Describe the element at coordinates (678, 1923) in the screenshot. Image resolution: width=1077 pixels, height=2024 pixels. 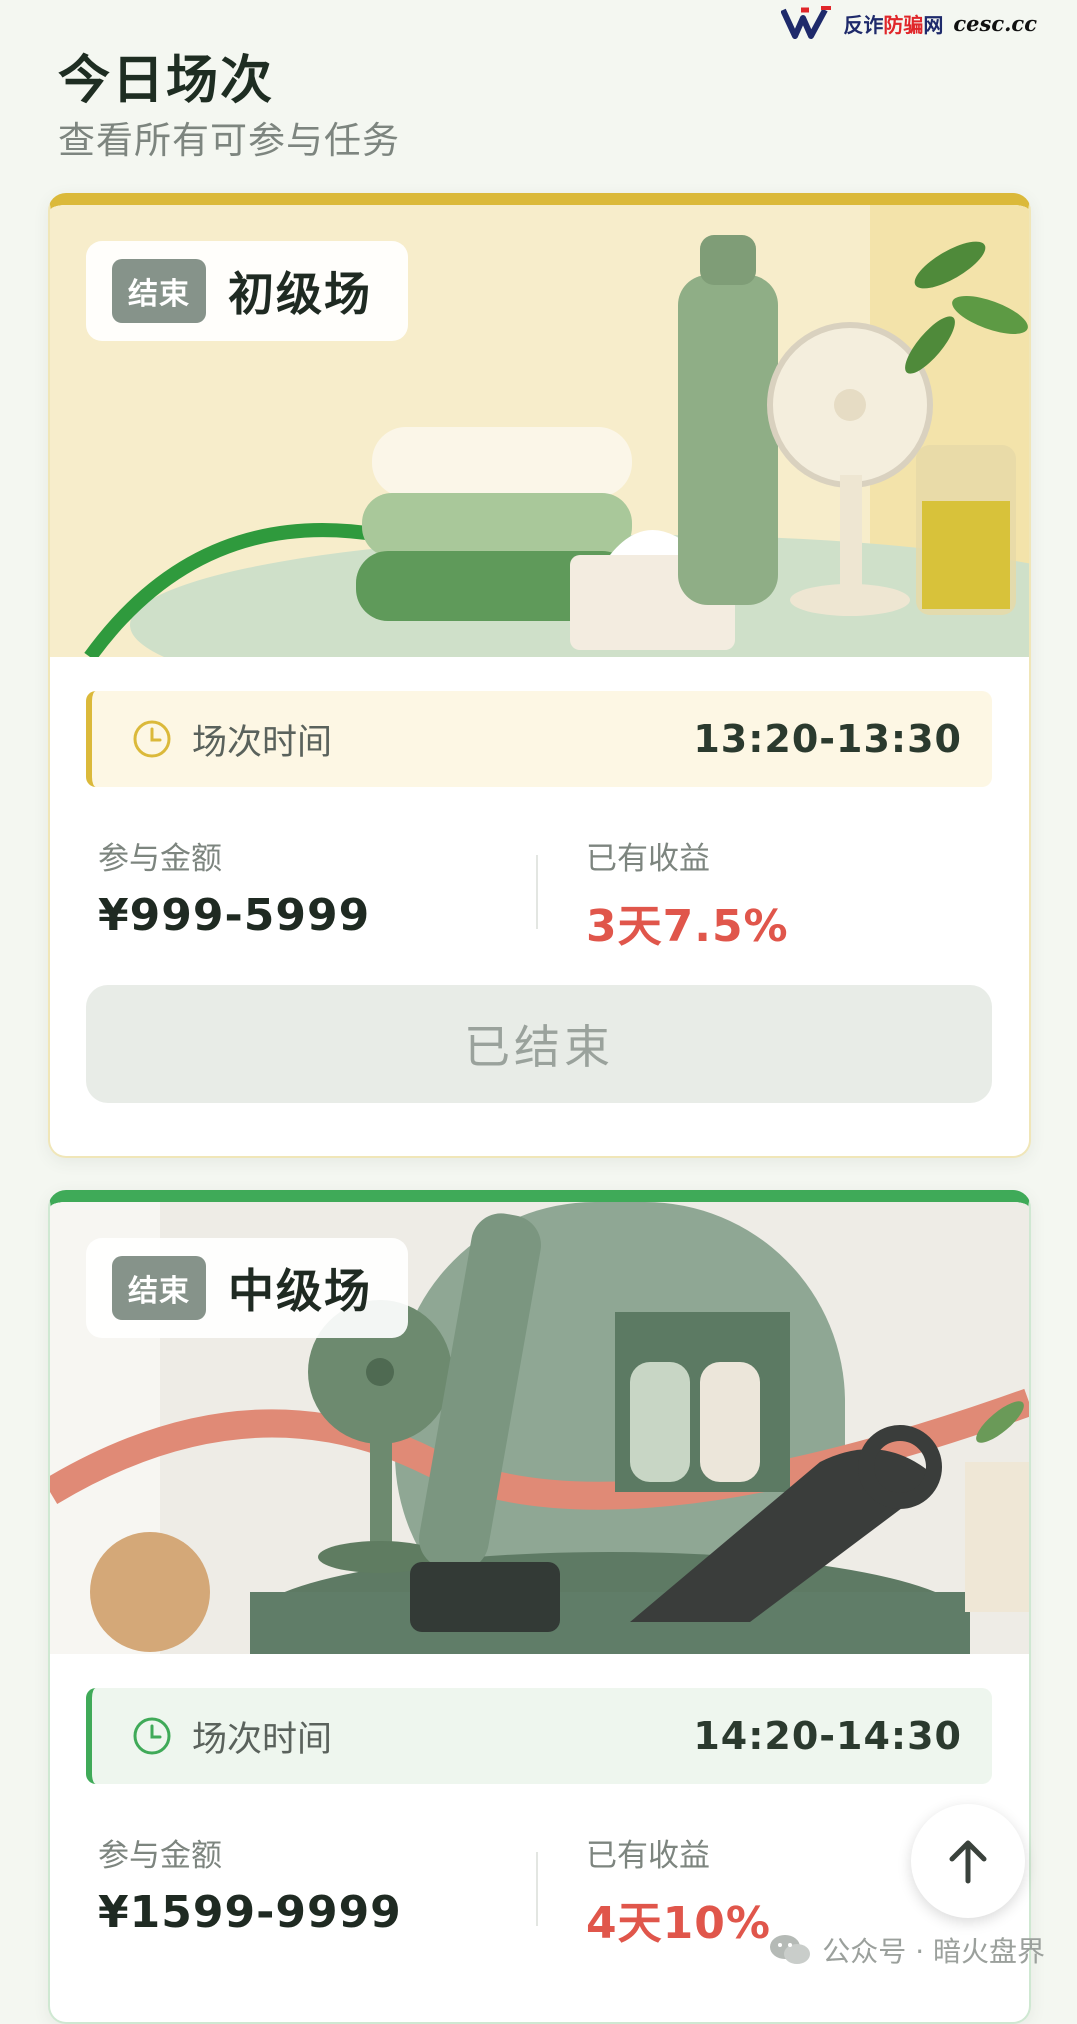
I see `yield-value: 4天10%` at that location.